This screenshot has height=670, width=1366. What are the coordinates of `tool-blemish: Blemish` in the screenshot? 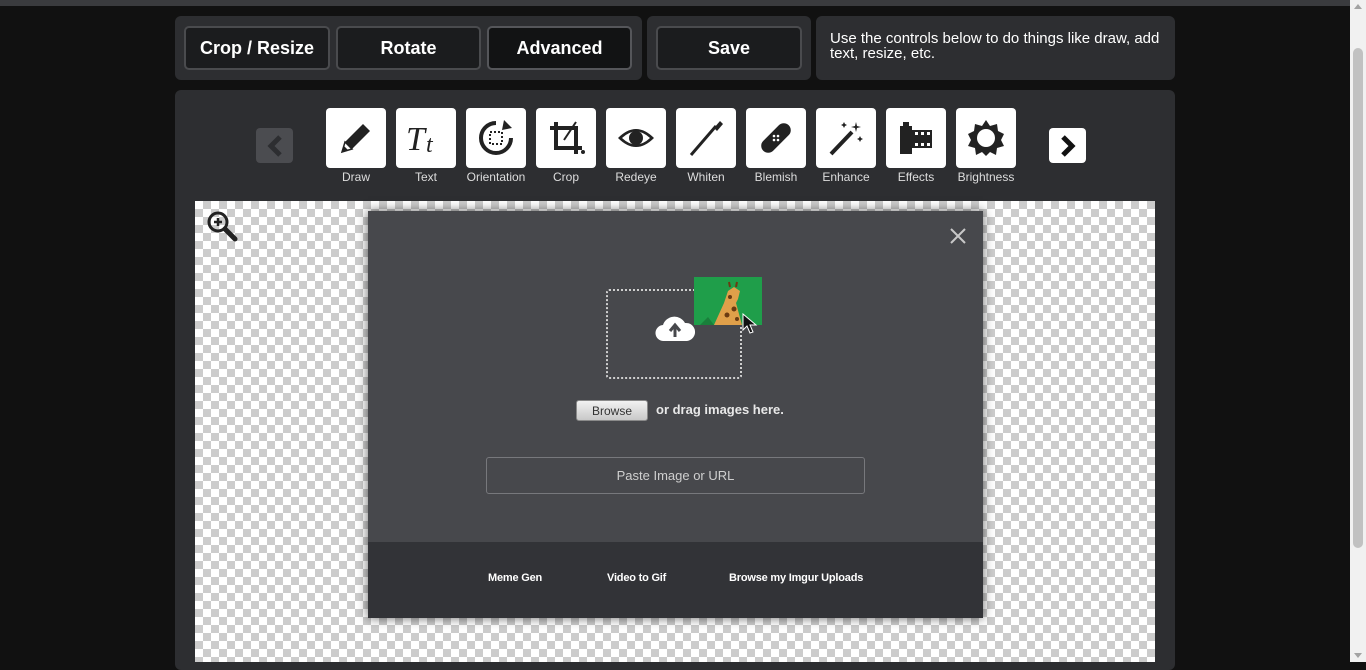 It's located at (776, 146).